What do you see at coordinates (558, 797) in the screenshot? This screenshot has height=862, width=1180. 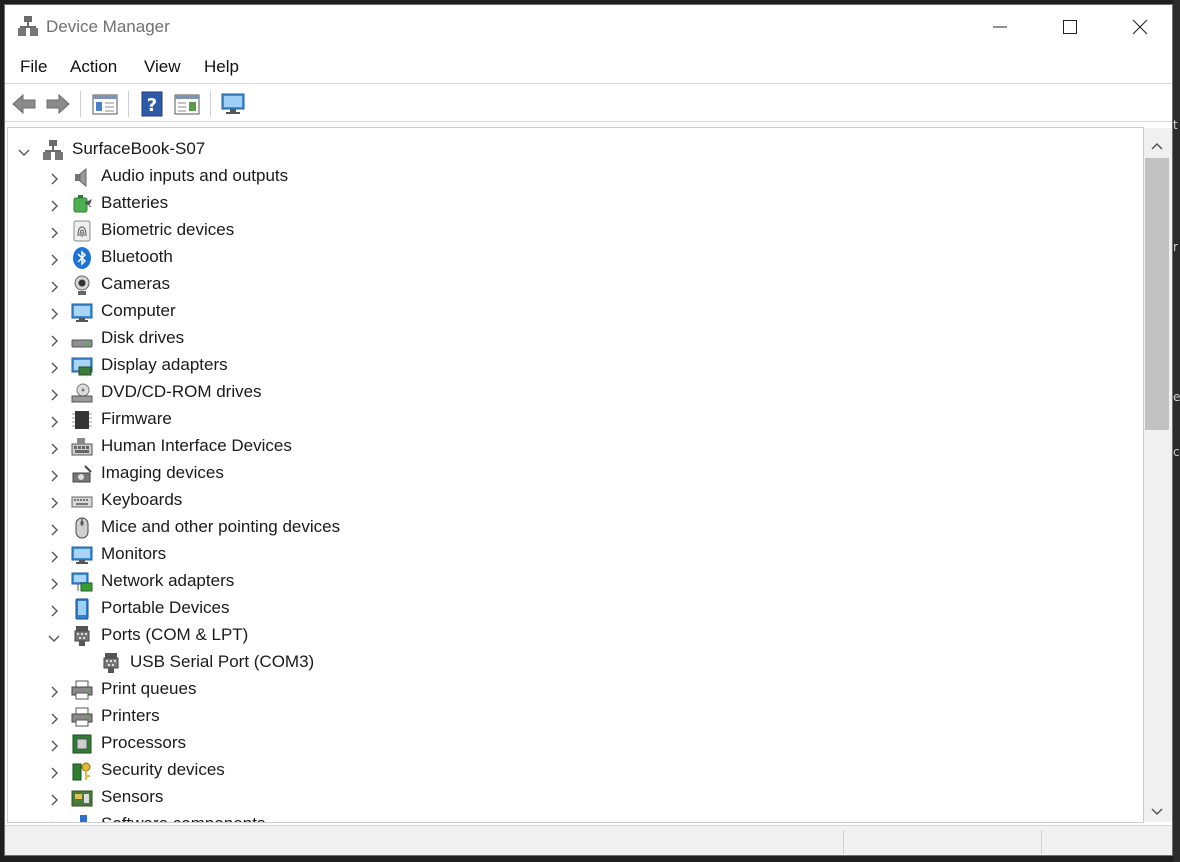 I see `tree-item: Sensors` at bounding box center [558, 797].